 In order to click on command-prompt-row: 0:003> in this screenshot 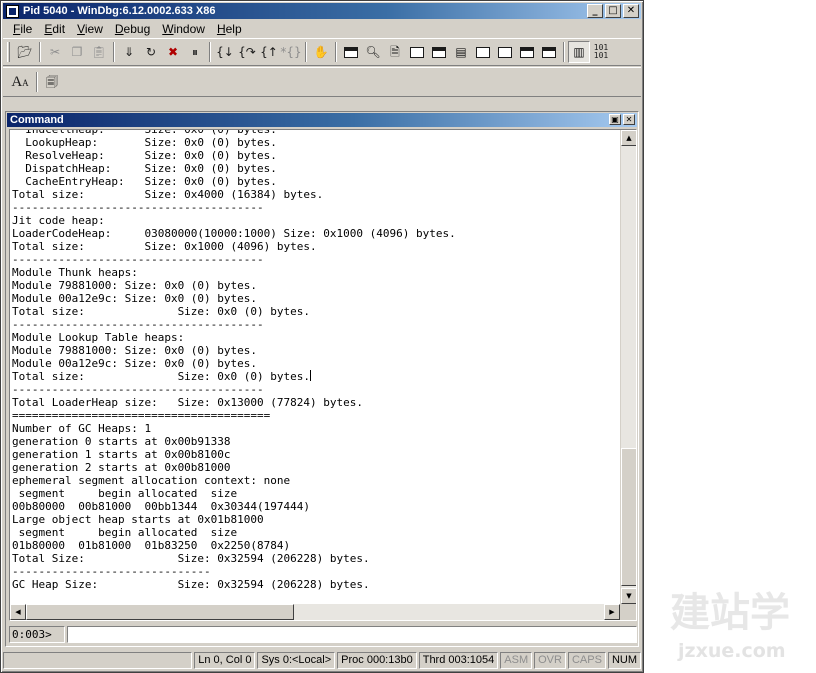, I will do `click(323, 634)`.